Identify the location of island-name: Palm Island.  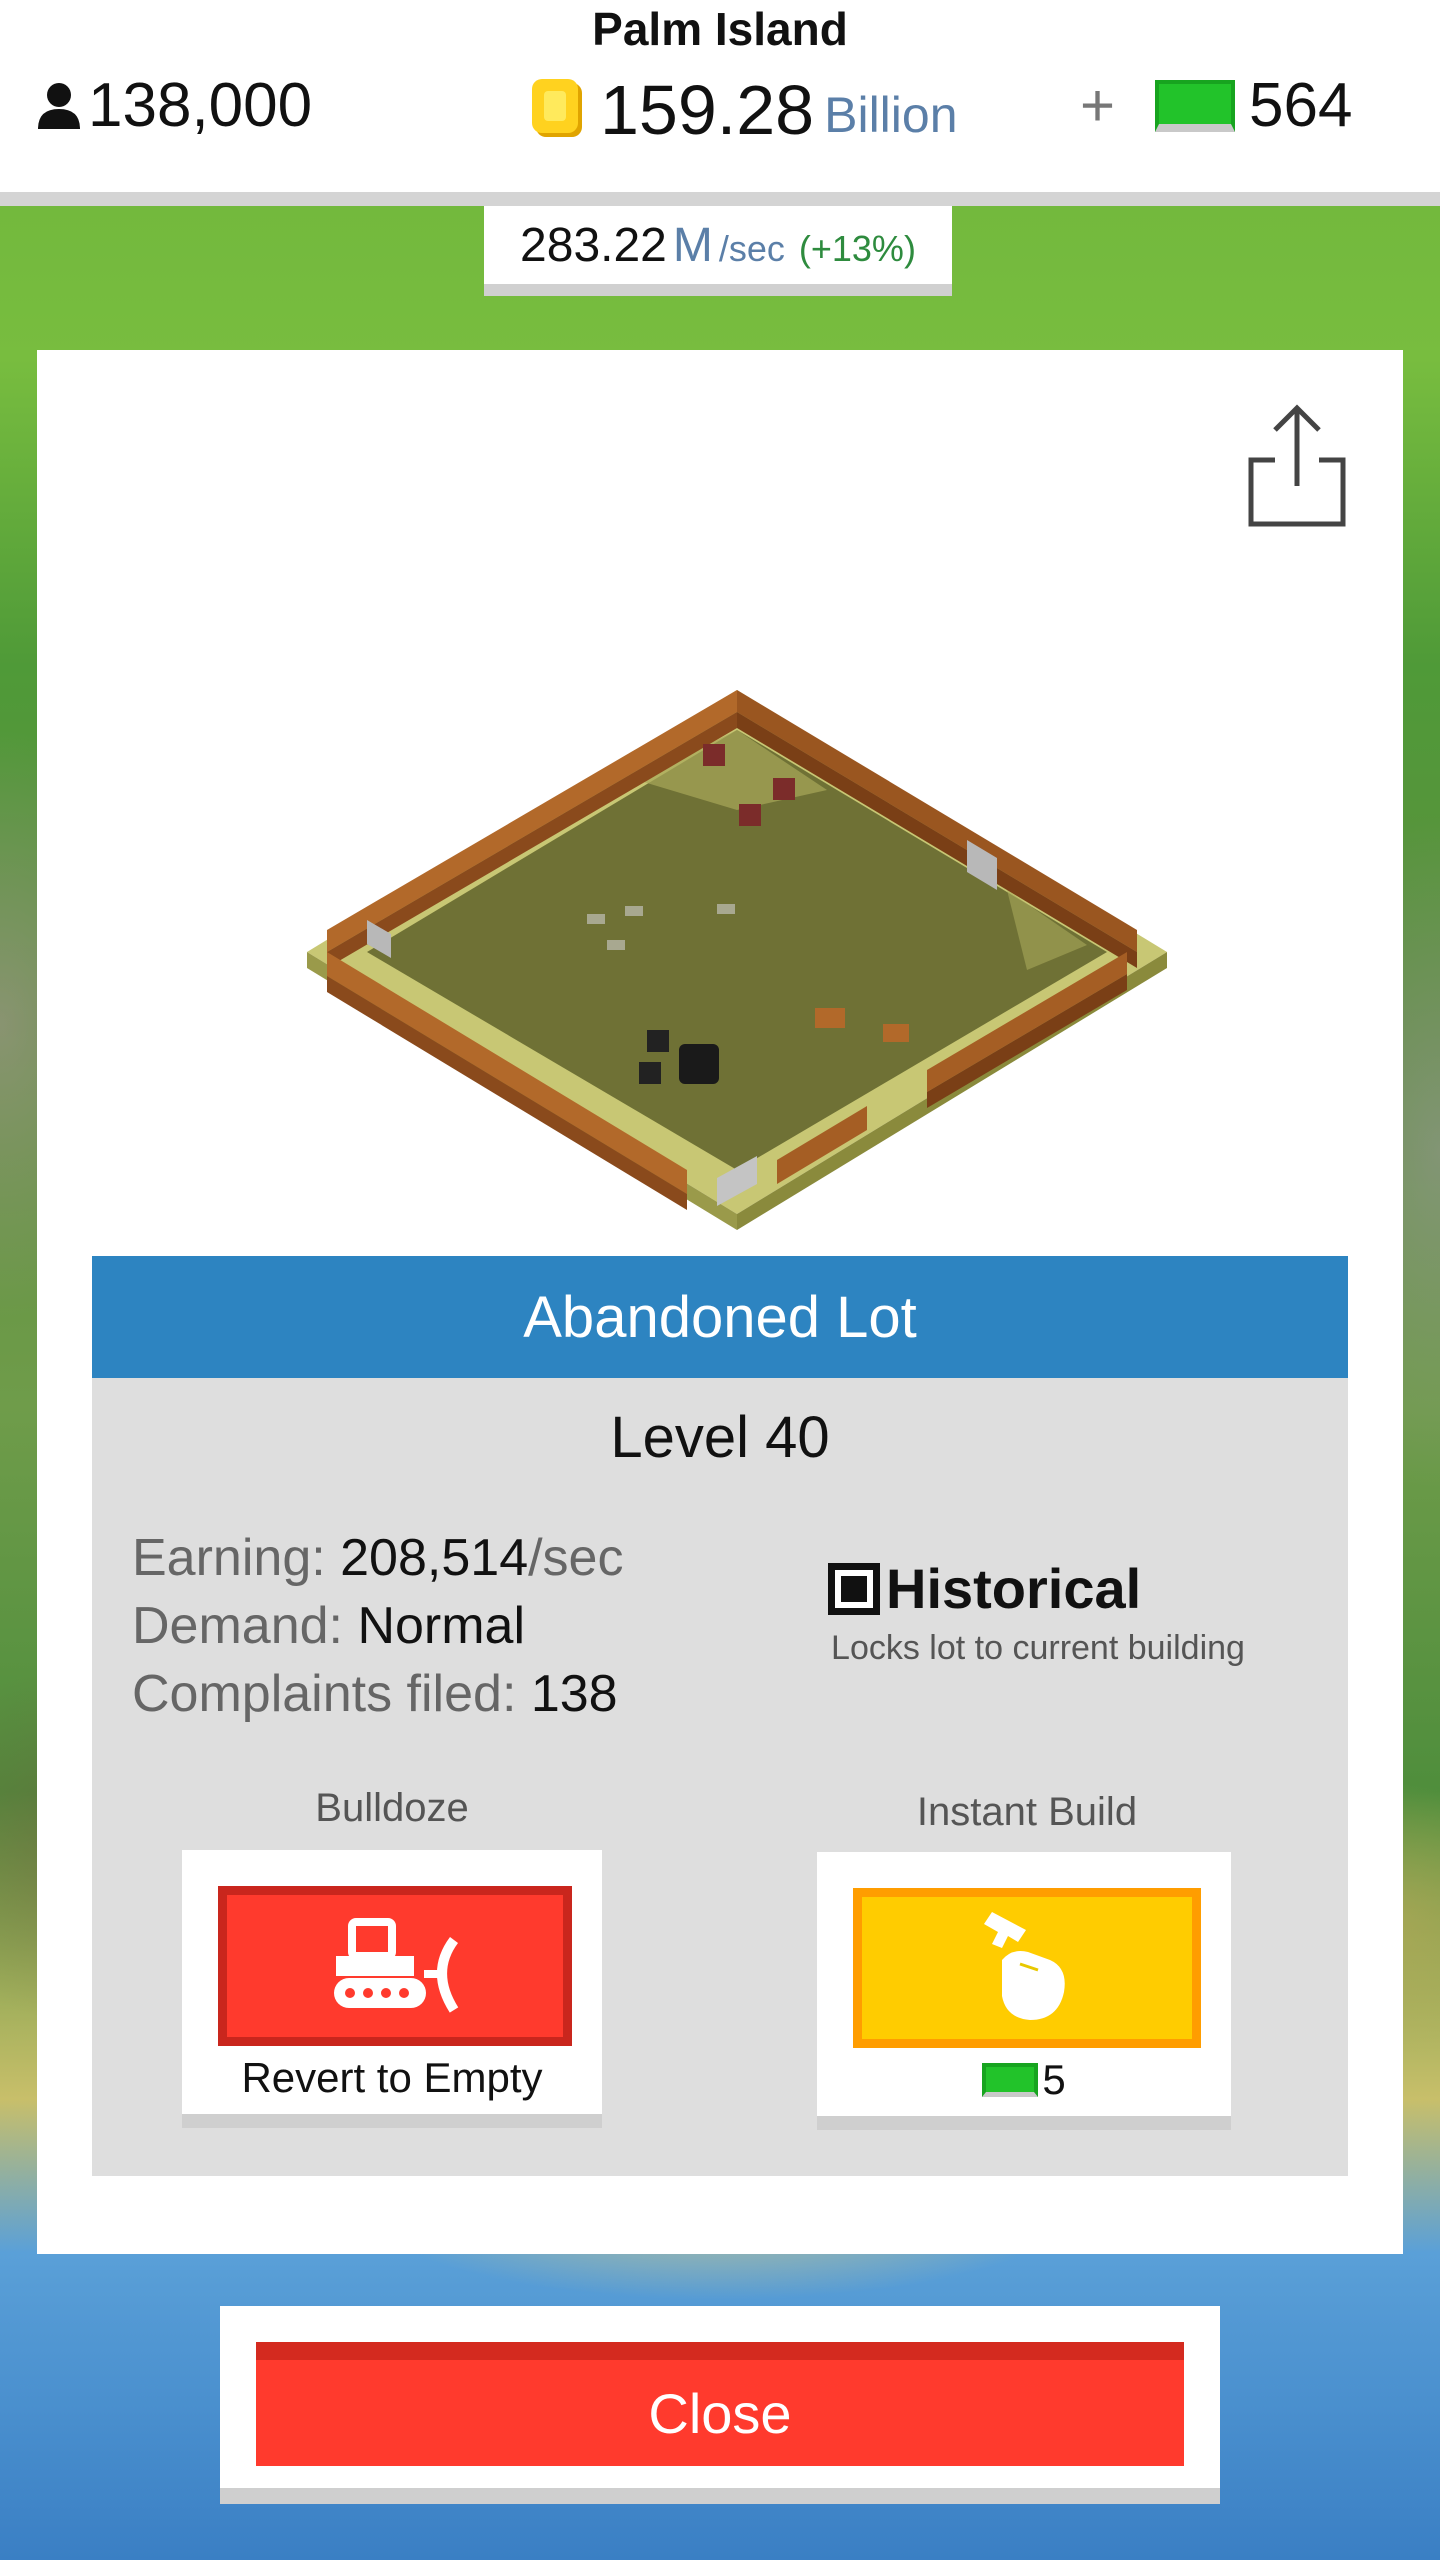
(720, 29).